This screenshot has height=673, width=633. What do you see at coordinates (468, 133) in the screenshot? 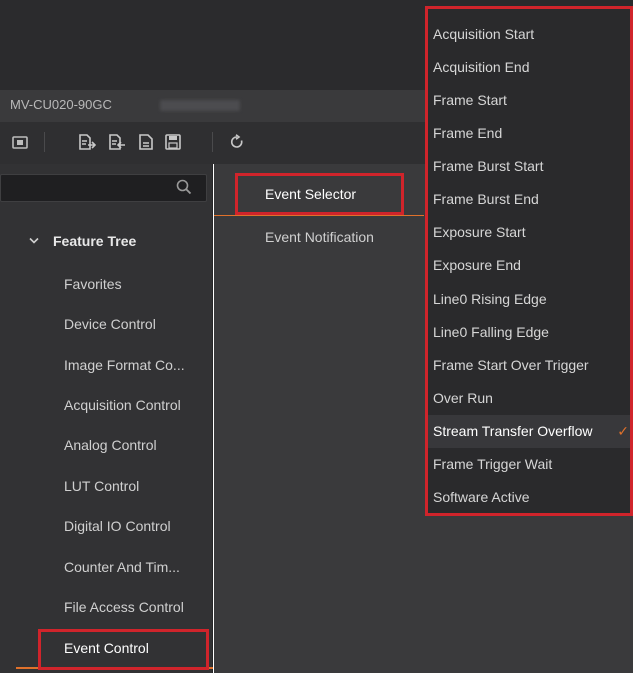
I see `option-label: Frame End` at bounding box center [468, 133].